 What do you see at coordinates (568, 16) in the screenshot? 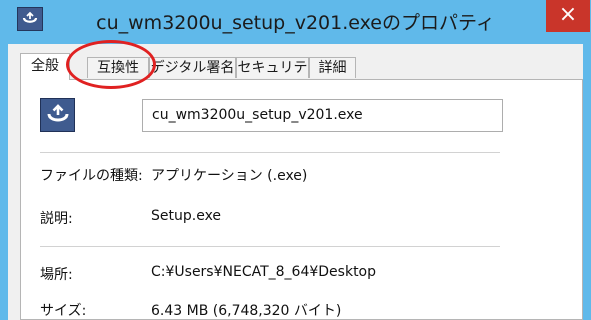
I see `close-button: ×` at bounding box center [568, 16].